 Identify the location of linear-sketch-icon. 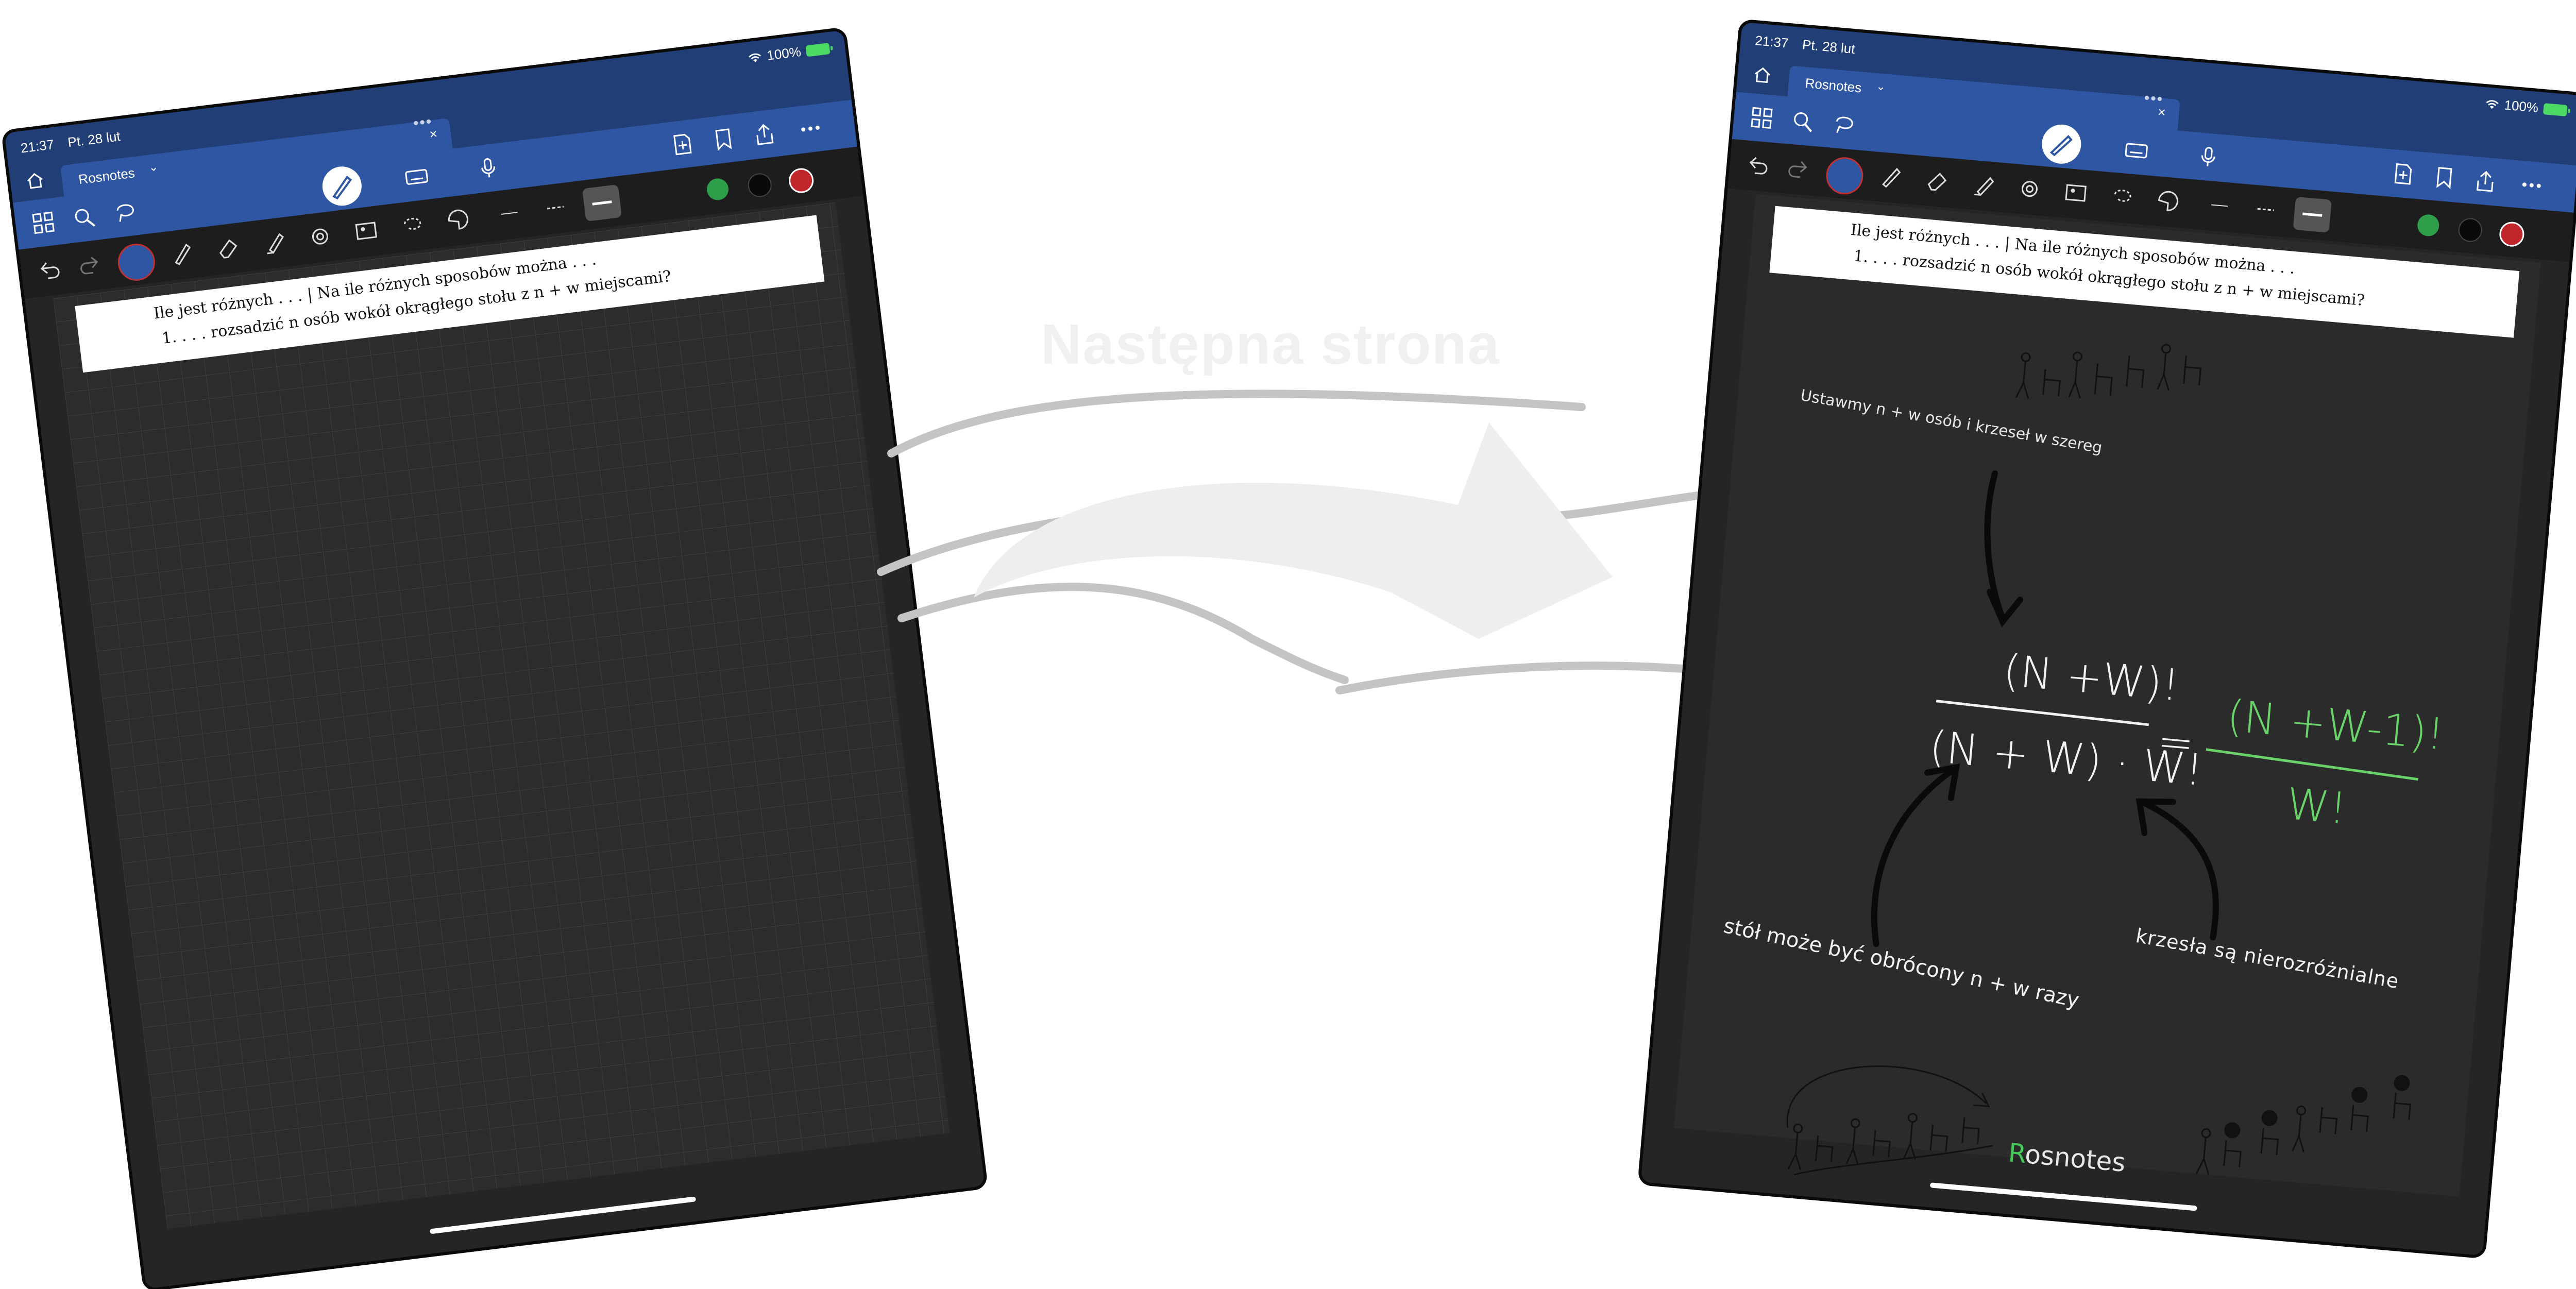
(2303, 1125).